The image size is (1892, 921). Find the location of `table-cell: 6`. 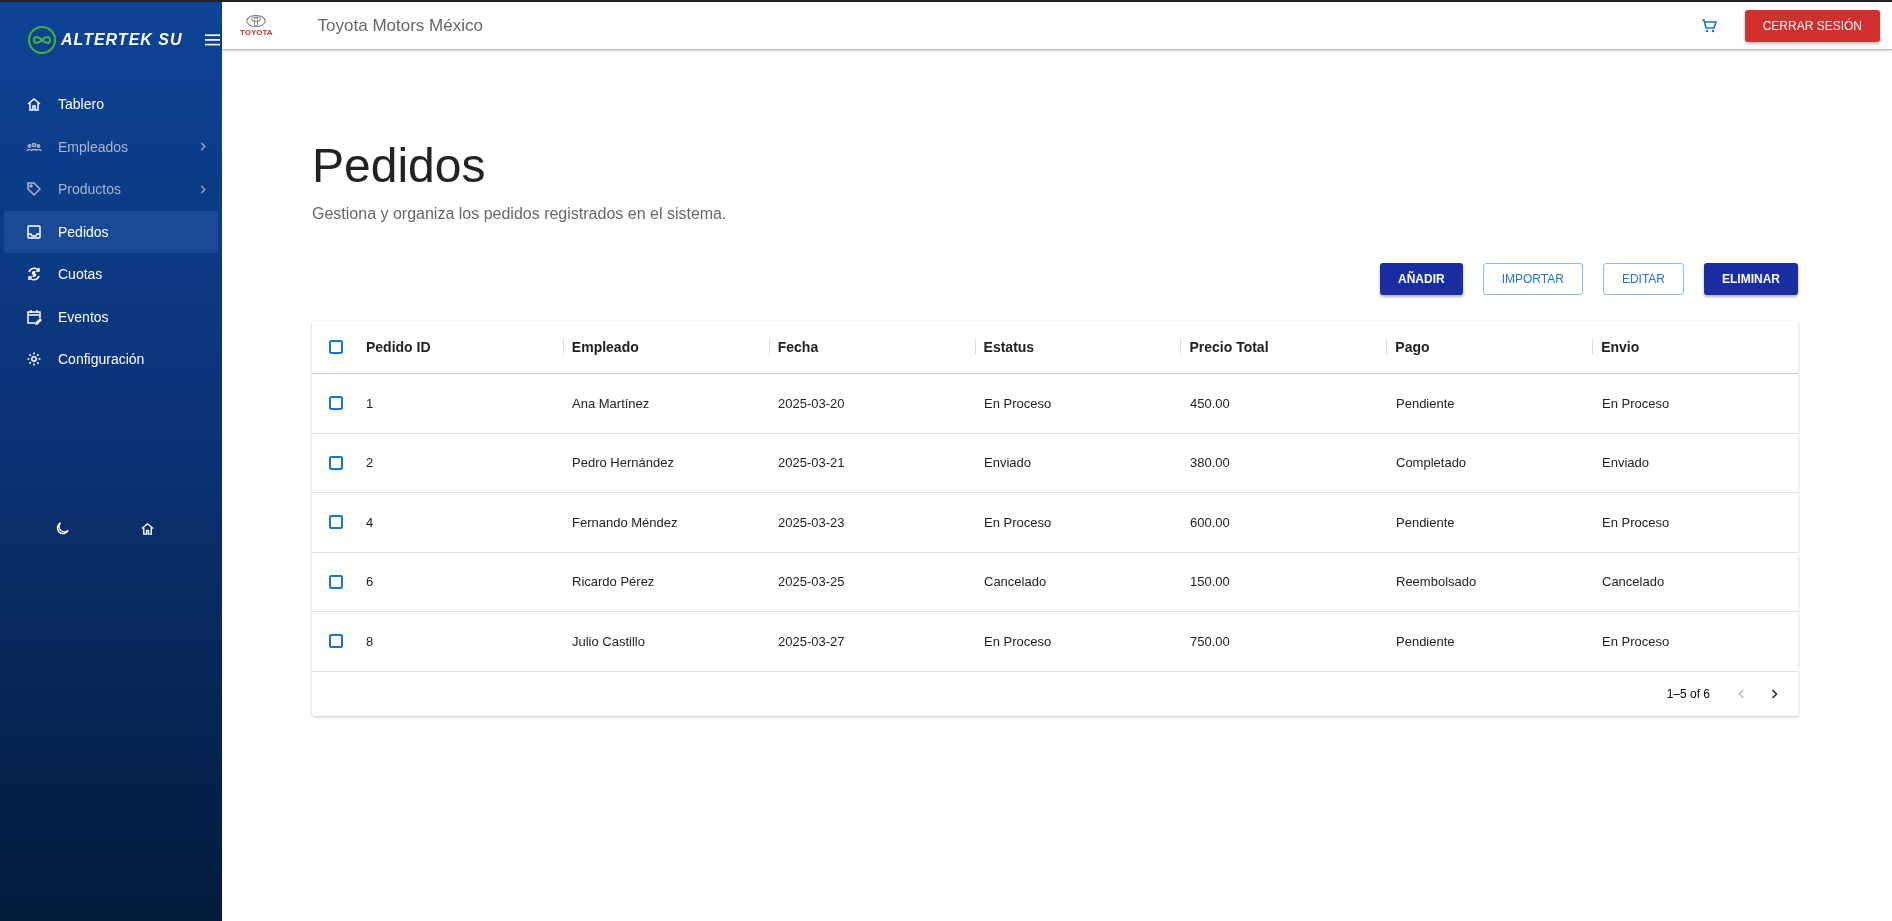

table-cell: 6 is located at coordinates (370, 582).